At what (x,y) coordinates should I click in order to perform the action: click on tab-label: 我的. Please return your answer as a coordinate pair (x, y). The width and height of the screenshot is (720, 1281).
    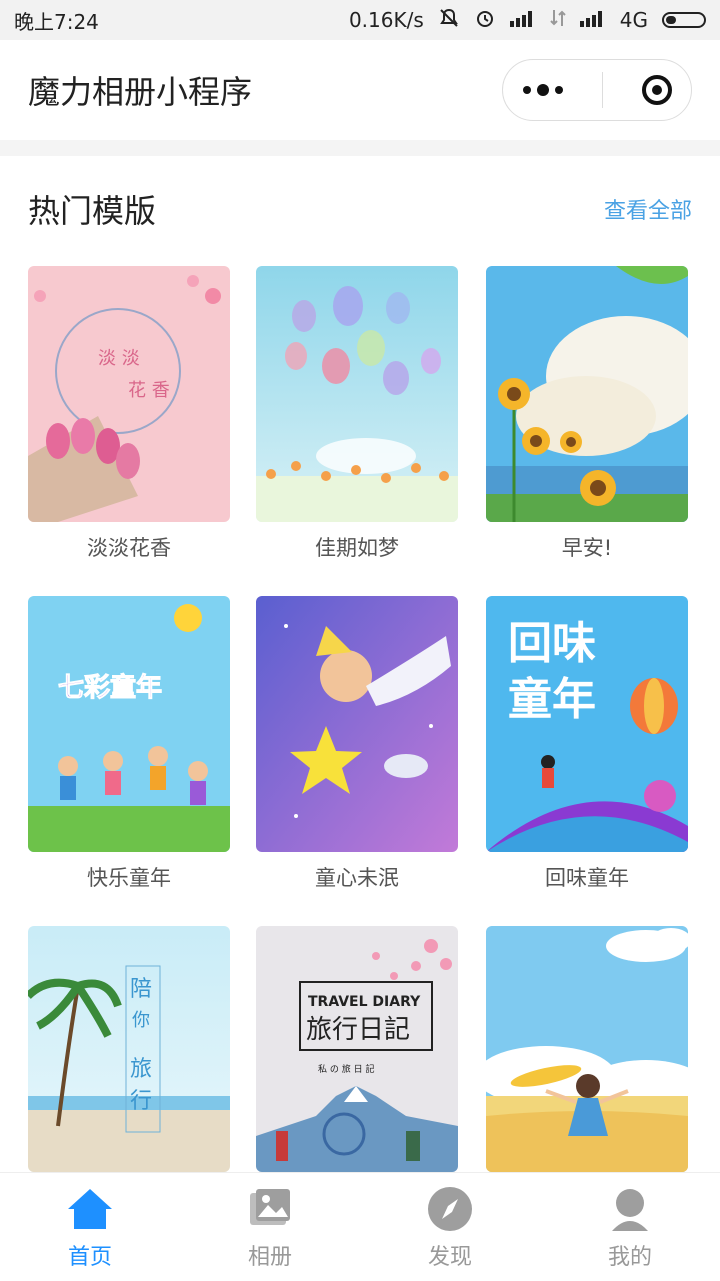
    Looking at the image, I should click on (629, 1257).